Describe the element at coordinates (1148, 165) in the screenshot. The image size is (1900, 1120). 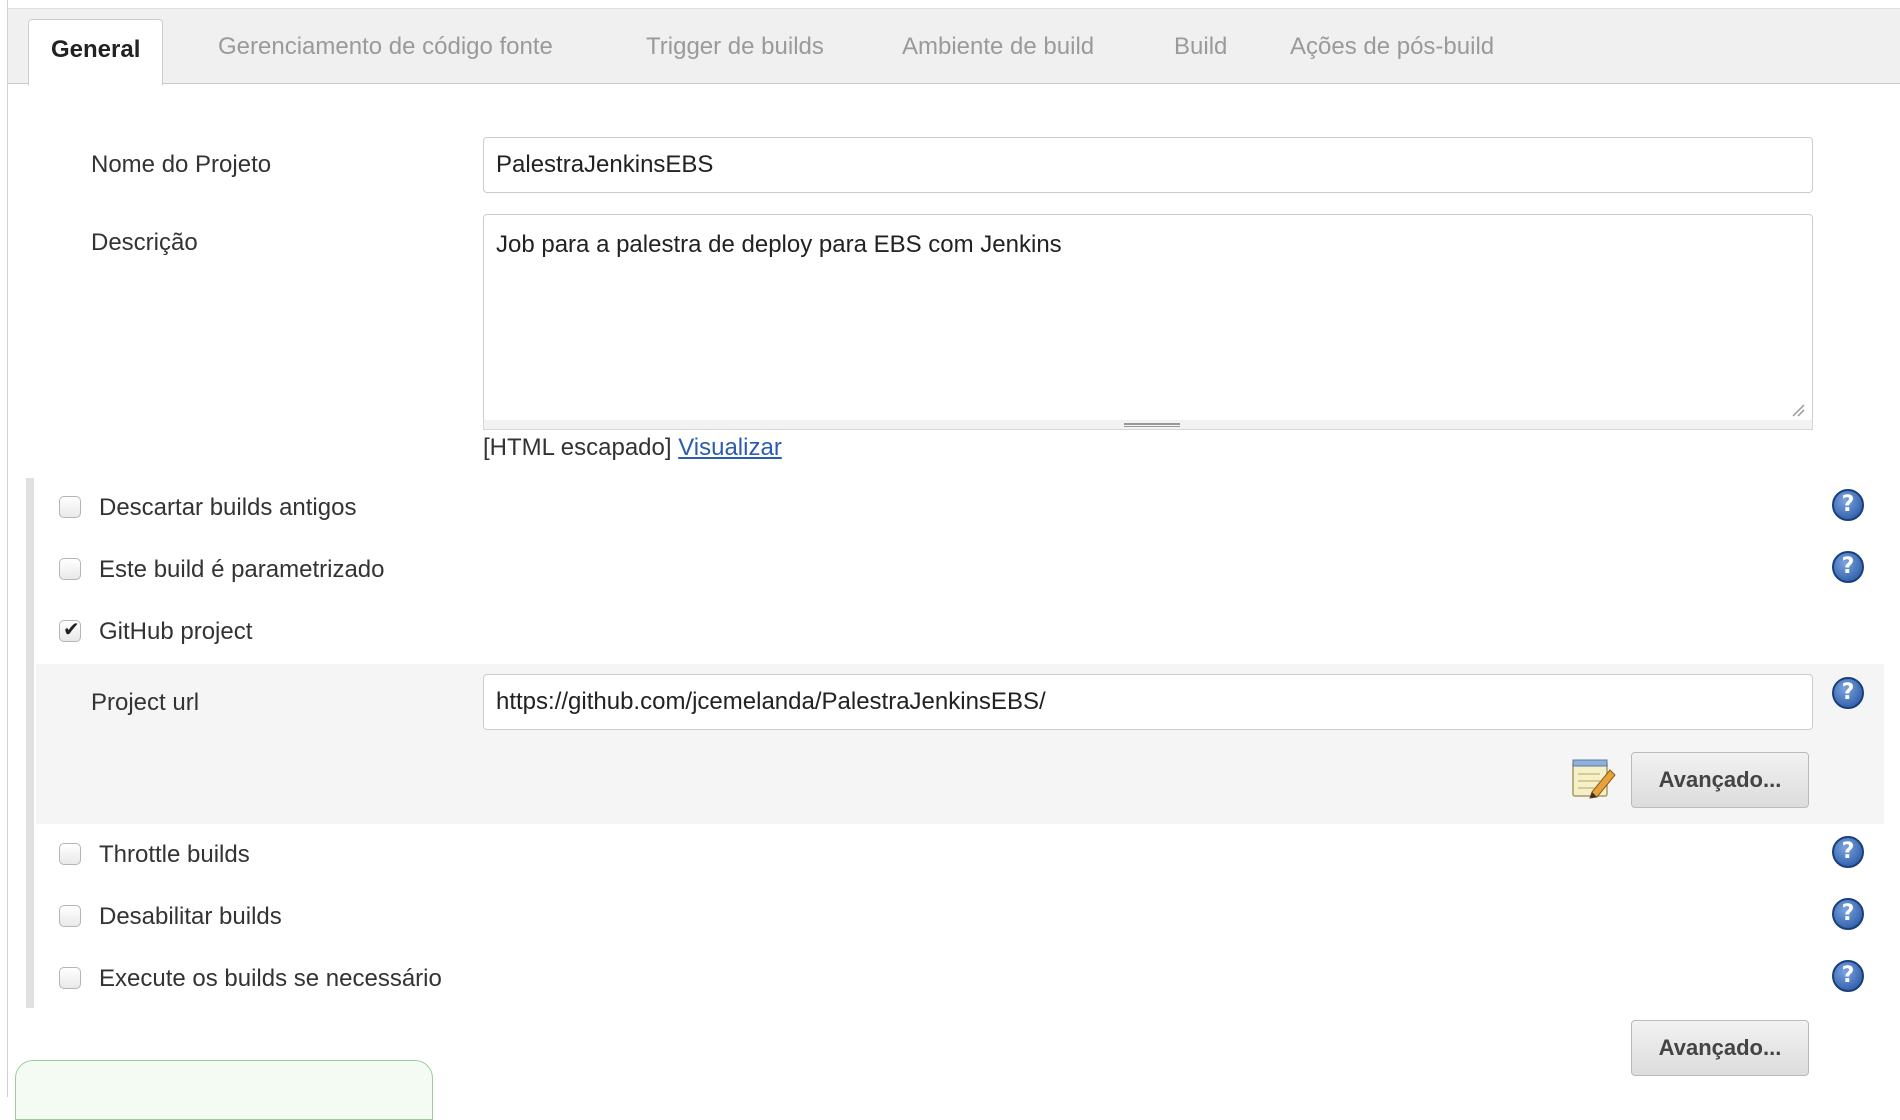
I see `project-name-input` at that location.